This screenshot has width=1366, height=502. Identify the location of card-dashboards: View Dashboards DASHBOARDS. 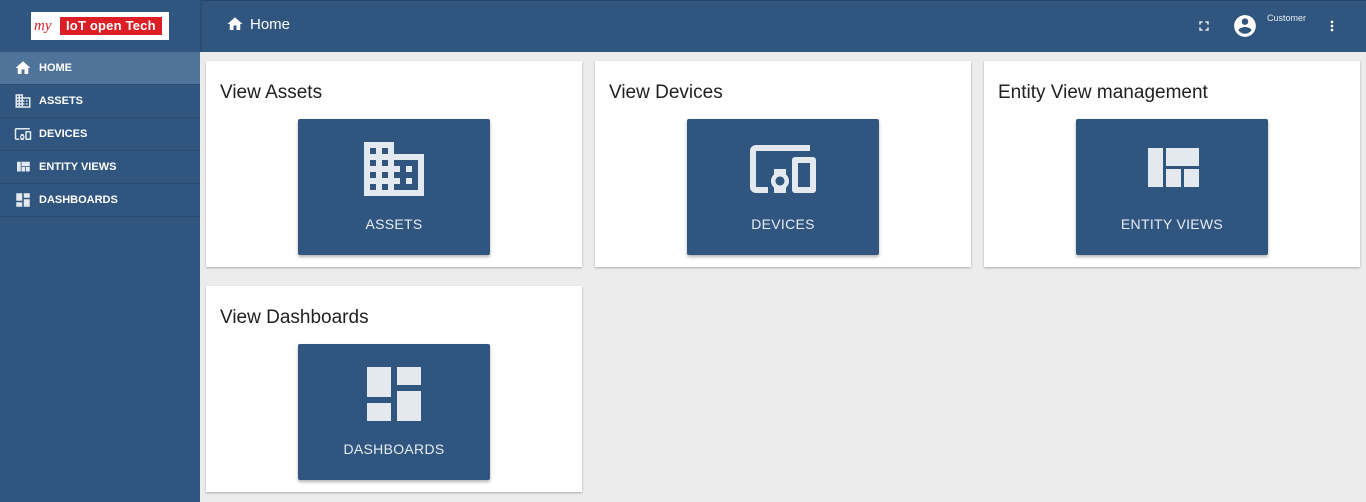
(394, 389).